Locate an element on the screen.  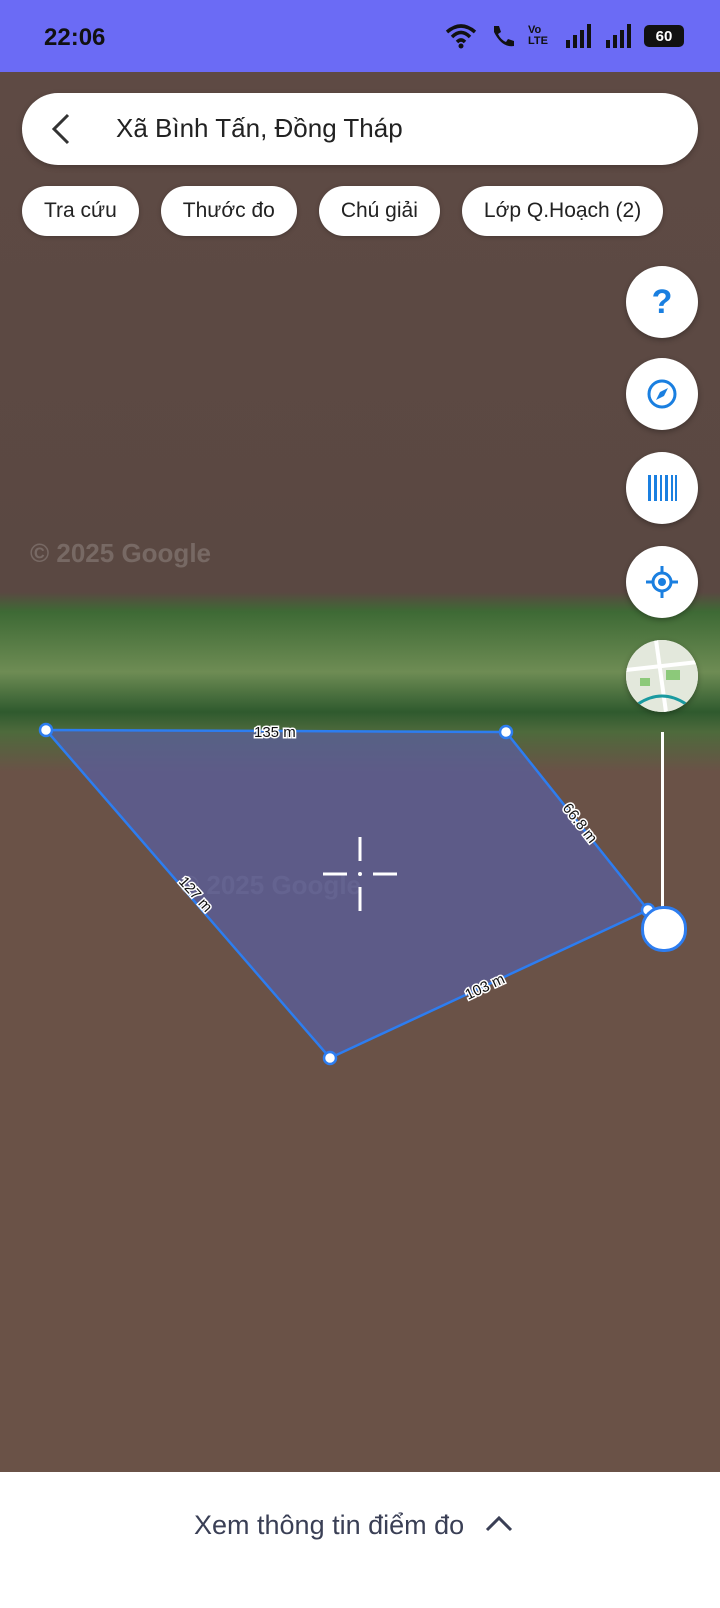
map-thumbnail-icon is located at coordinates (662, 676).